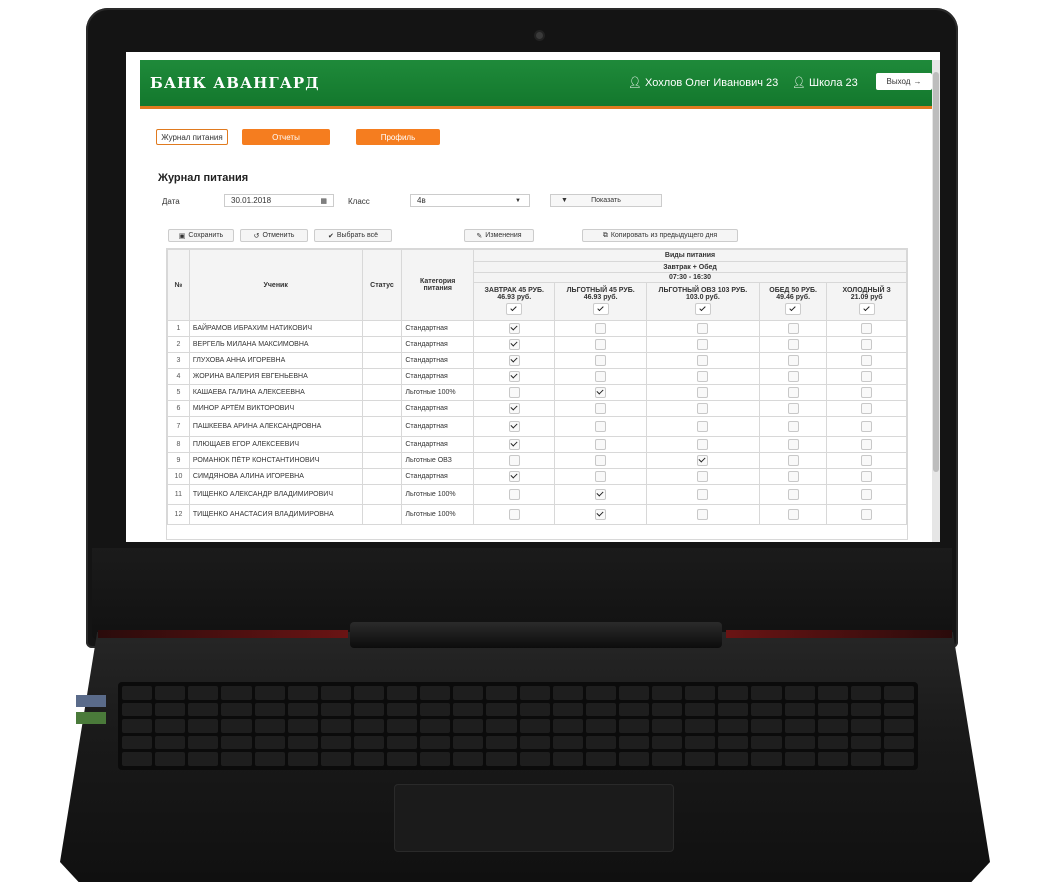 This screenshot has width=1049, height=888. Describe the element at coordinates (606, 200) in the screenshot. I see `show-button: ▼ Показать` at that location.